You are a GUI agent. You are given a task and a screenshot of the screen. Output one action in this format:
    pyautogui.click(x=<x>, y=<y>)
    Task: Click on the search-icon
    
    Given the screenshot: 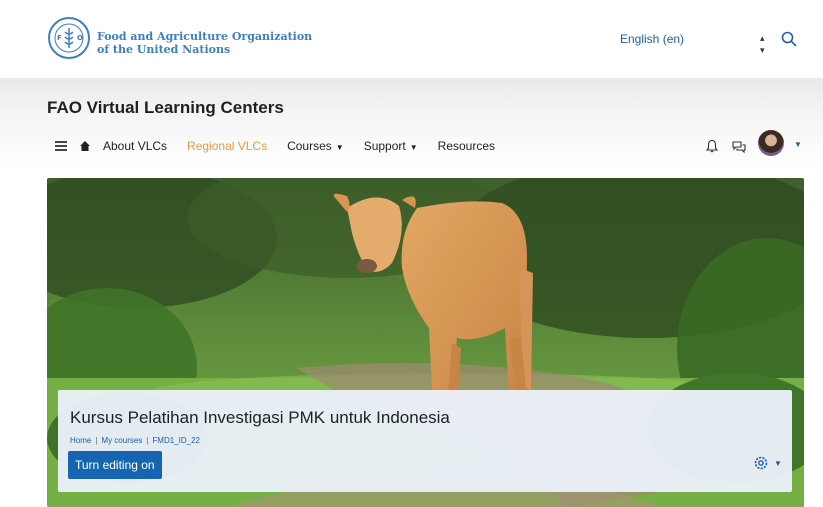 What is the action you would take?
    pyautogui.click(x=789, y=39)
    